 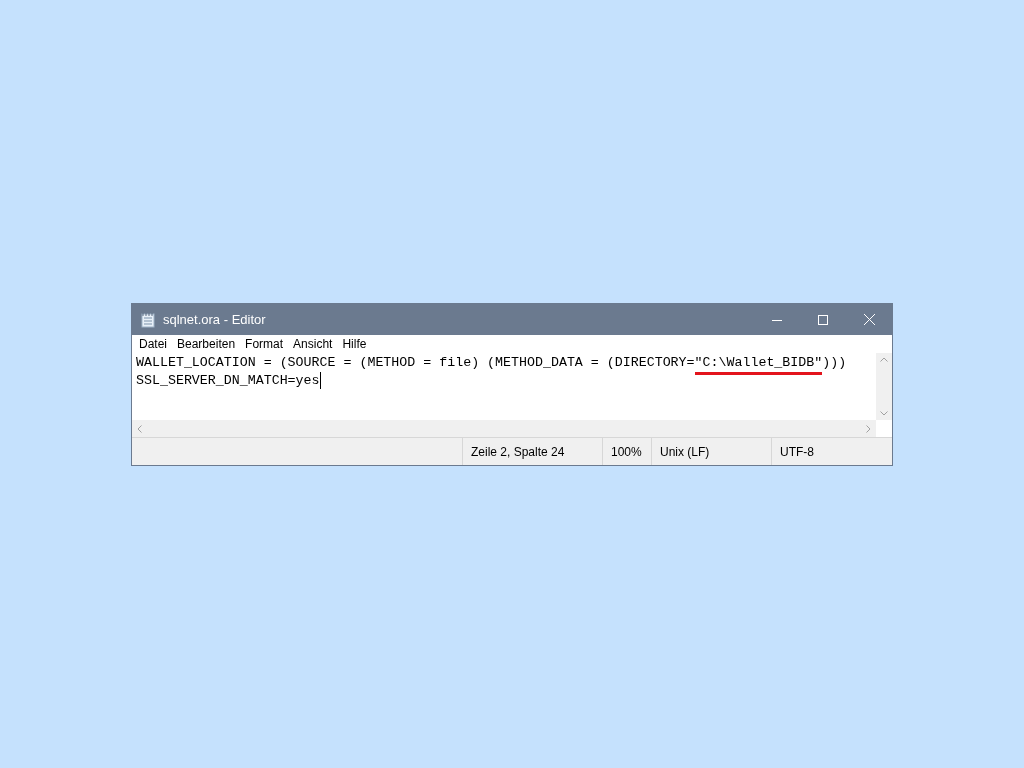 I want to click on scroll-right-icon, so click(x=868, y=428).